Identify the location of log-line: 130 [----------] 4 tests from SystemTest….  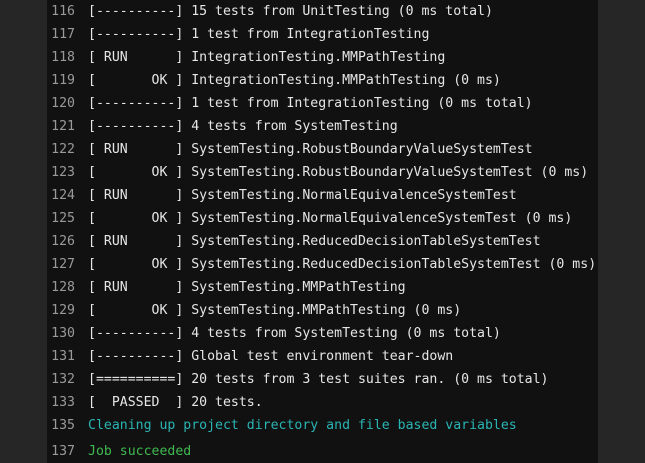
(322, 333).